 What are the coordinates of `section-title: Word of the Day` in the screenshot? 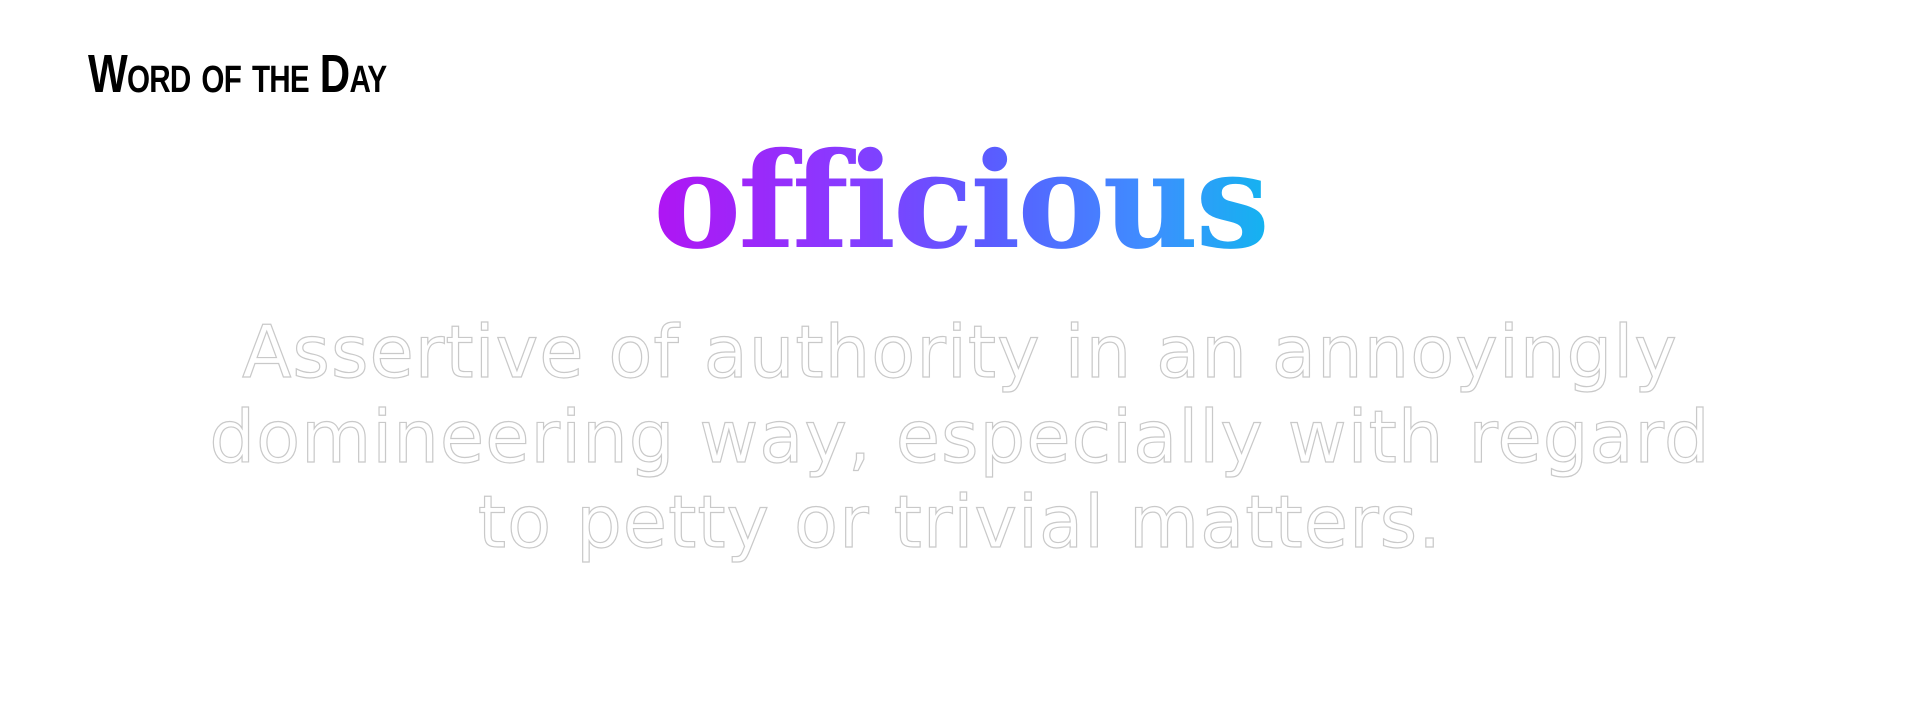 It's located at (237, 74).